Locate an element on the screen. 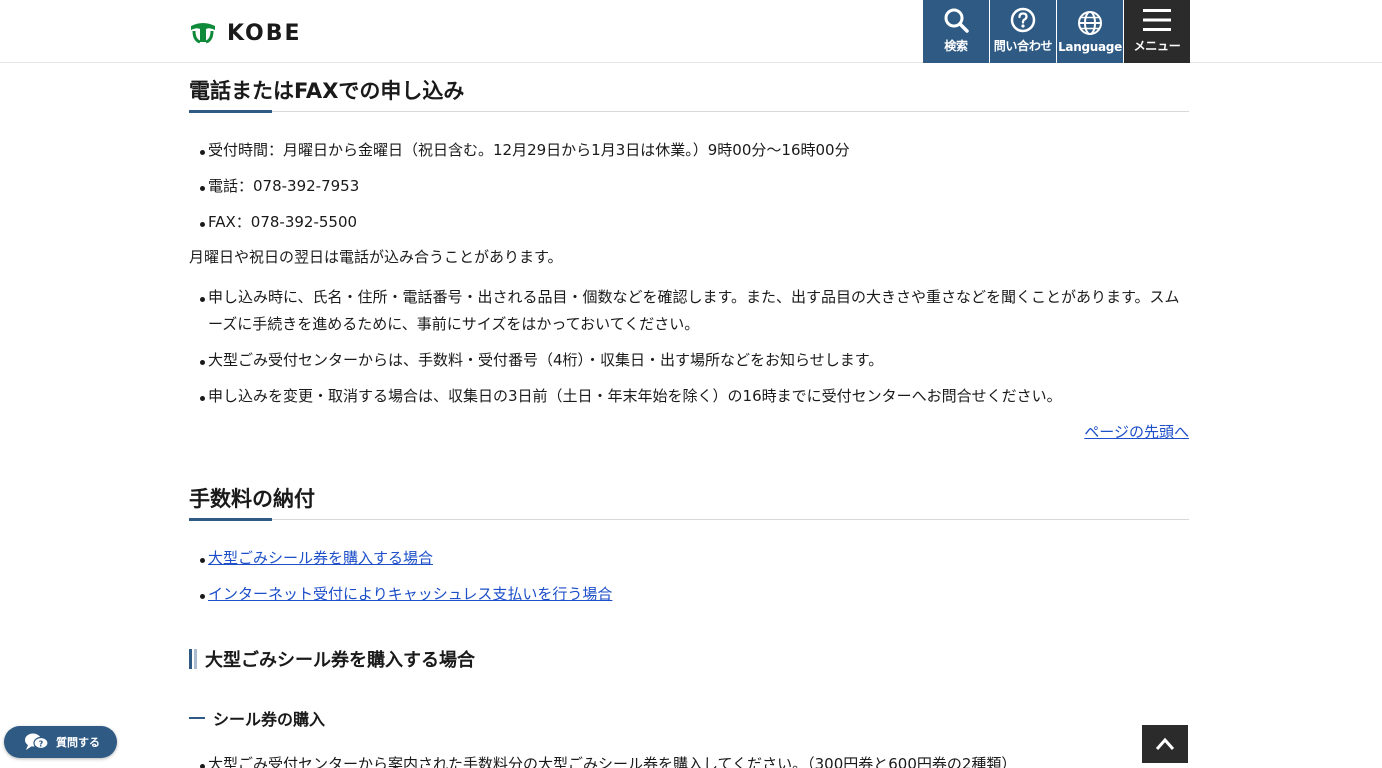  list-item: FAX：078-392-5500 is located at coordinates (693, 222).